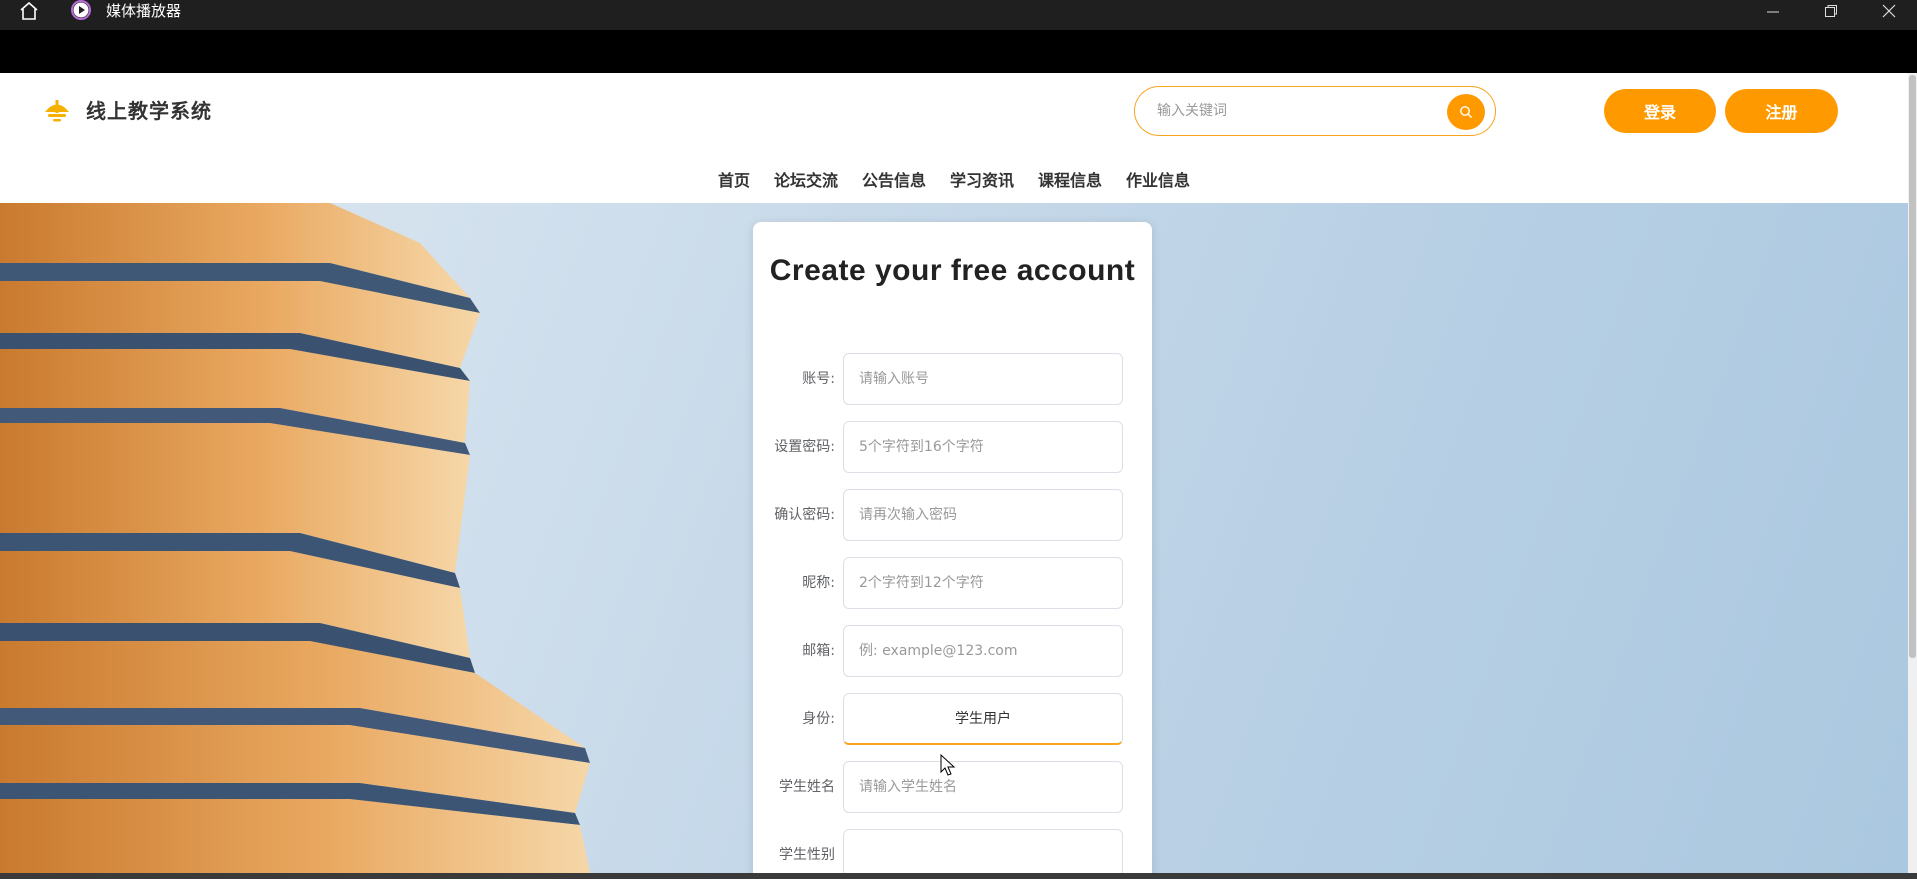  I want to click on form-row-email: 邮箱:, so click(952, 651).